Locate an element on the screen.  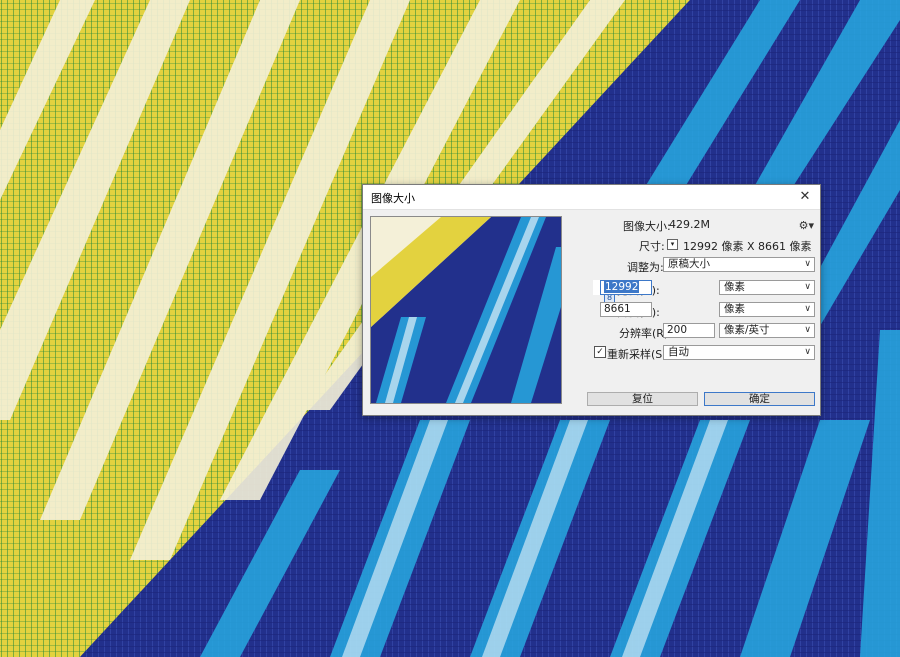
resample-checkbox: ✓ is located at coordinates (600, 352).